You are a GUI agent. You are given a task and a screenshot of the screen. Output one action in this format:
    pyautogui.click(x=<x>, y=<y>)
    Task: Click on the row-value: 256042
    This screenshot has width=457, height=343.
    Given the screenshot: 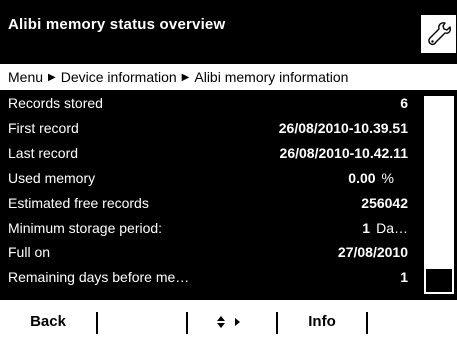 What is the action you would take?
    pyautogui.click(x=384, y=203)
    